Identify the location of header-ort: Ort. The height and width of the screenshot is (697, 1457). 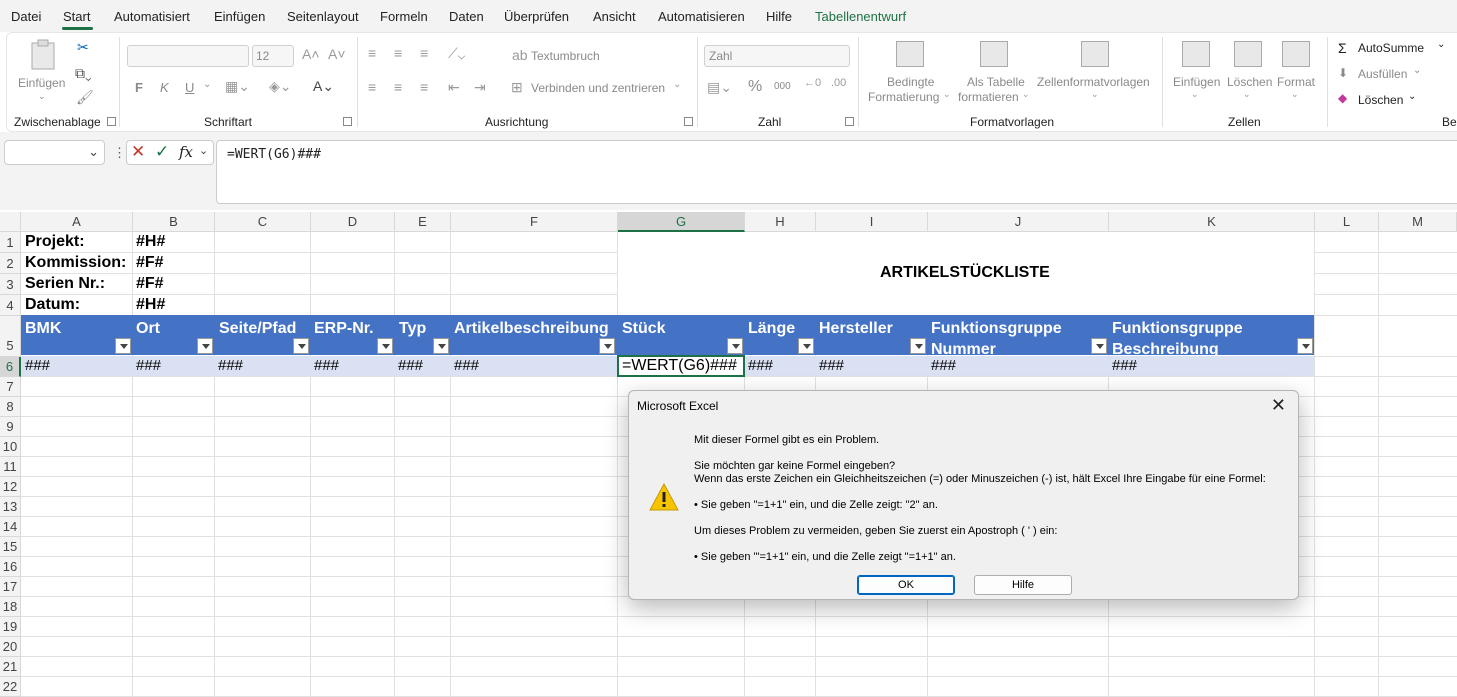
(148, 328).